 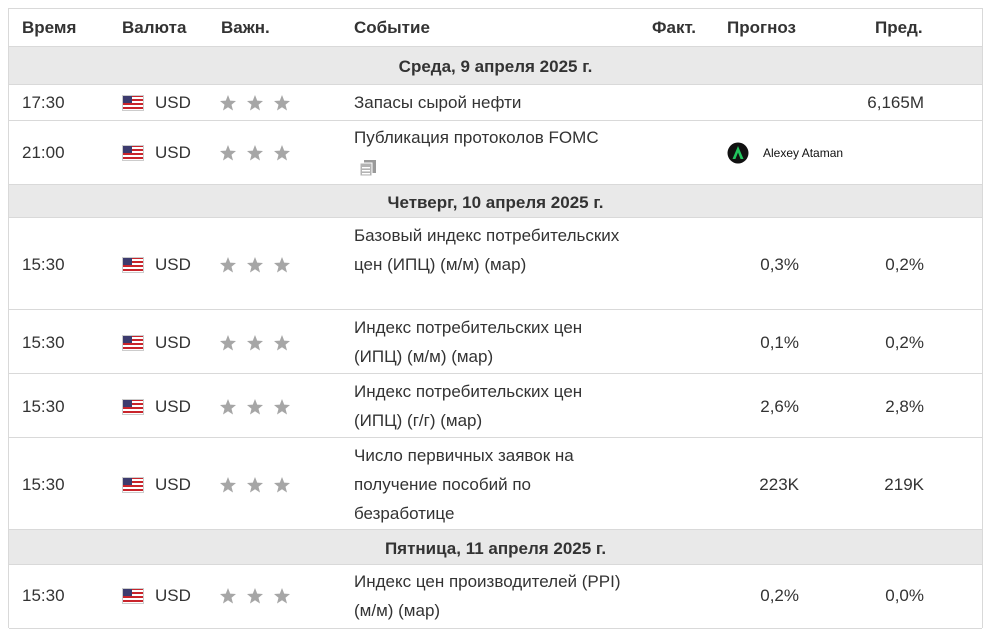 I want to click on forecast-value: 0,1%, so click(x=779, y=342).